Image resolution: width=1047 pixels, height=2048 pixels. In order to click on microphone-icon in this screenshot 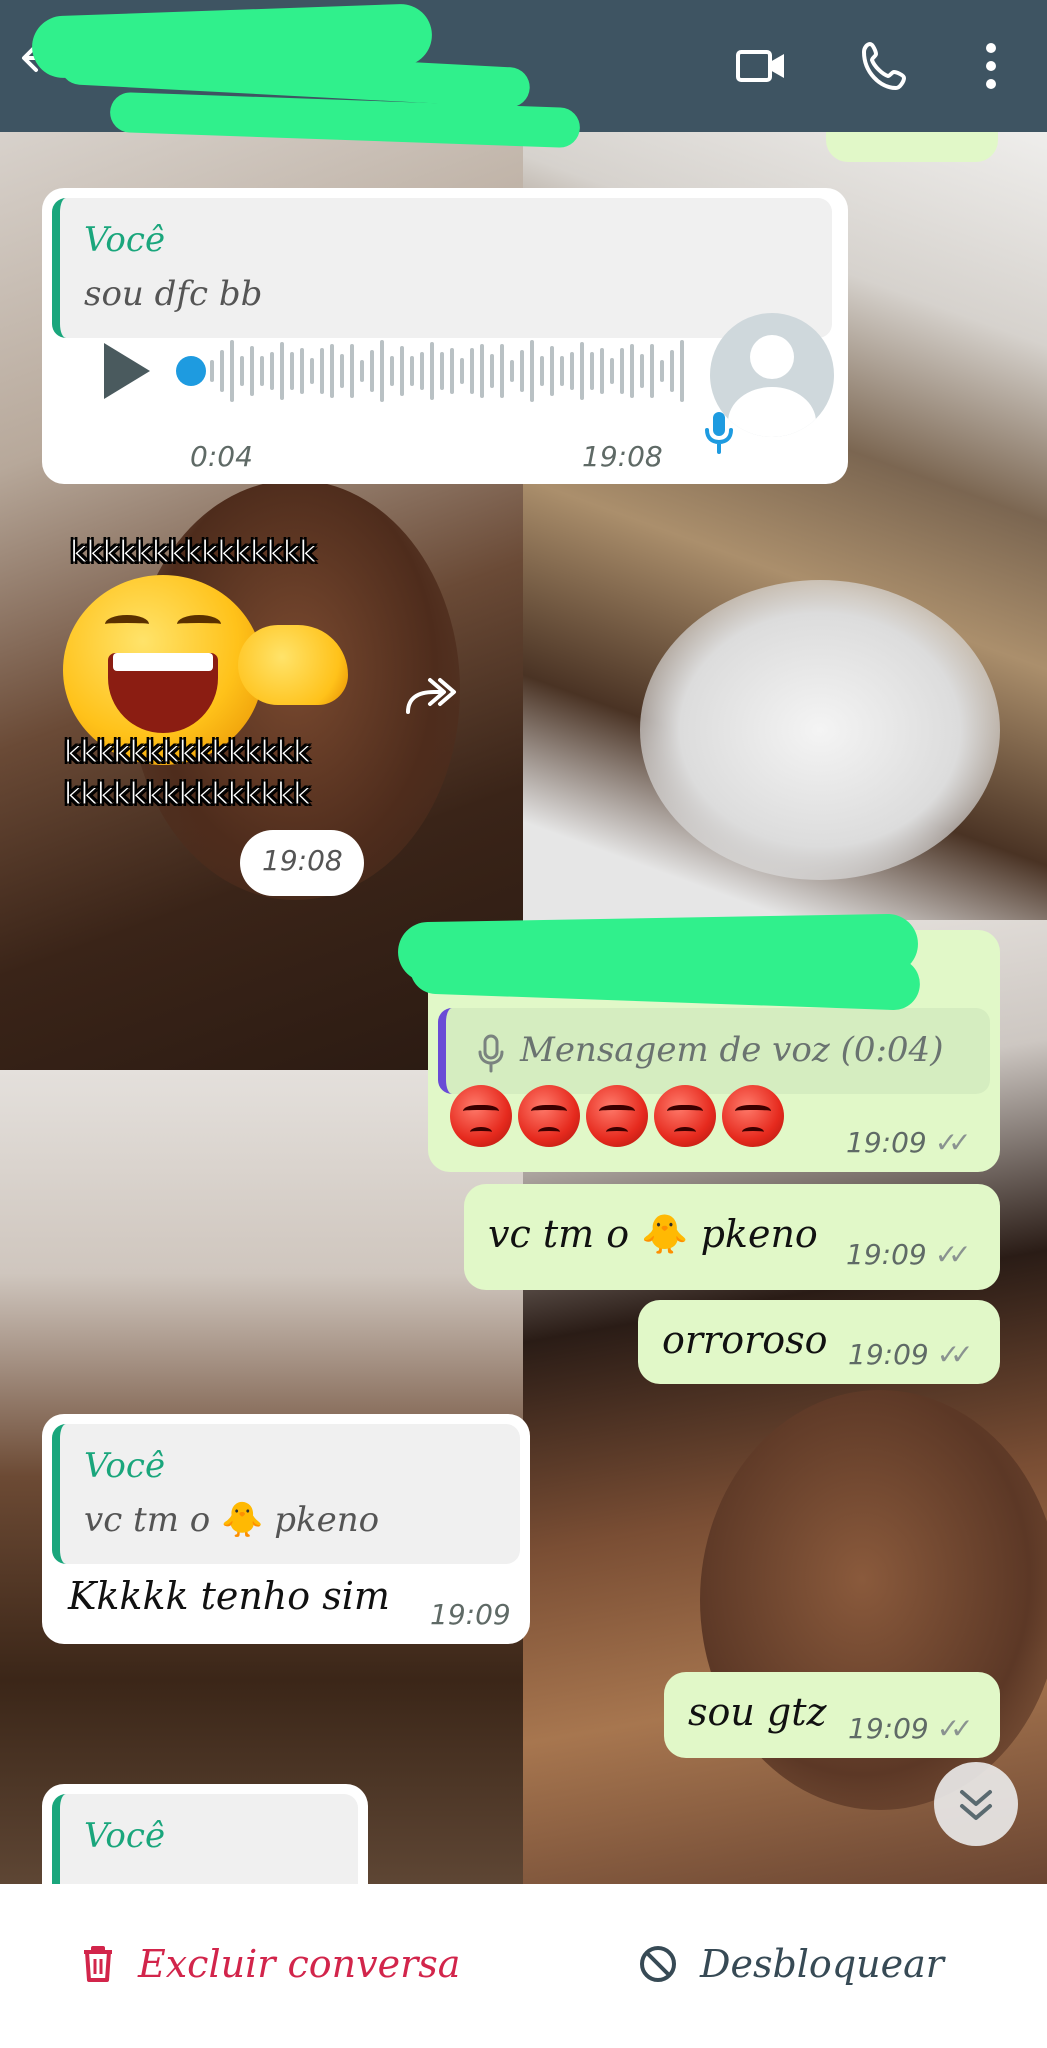, I will do `click(491, 1052)`.